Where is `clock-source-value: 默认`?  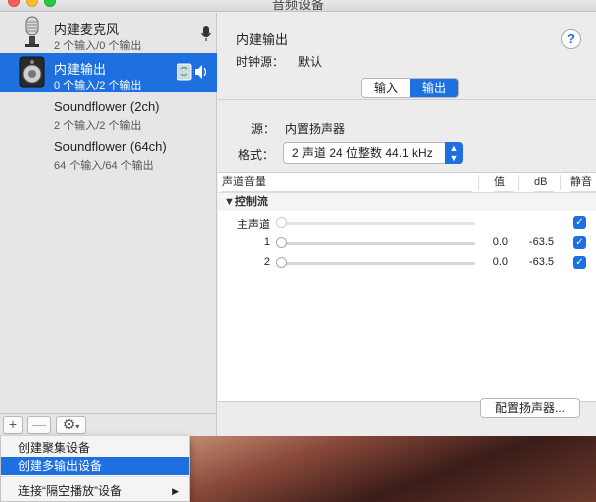
clock-source-value: 默认 is located at coordinates (310, 61).